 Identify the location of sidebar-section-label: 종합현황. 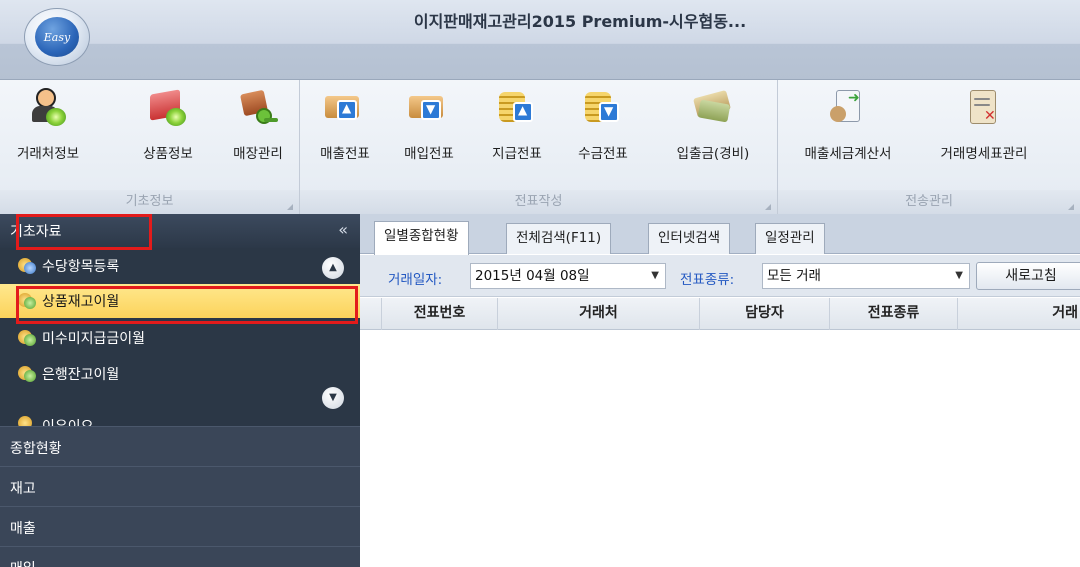
(36, 449).